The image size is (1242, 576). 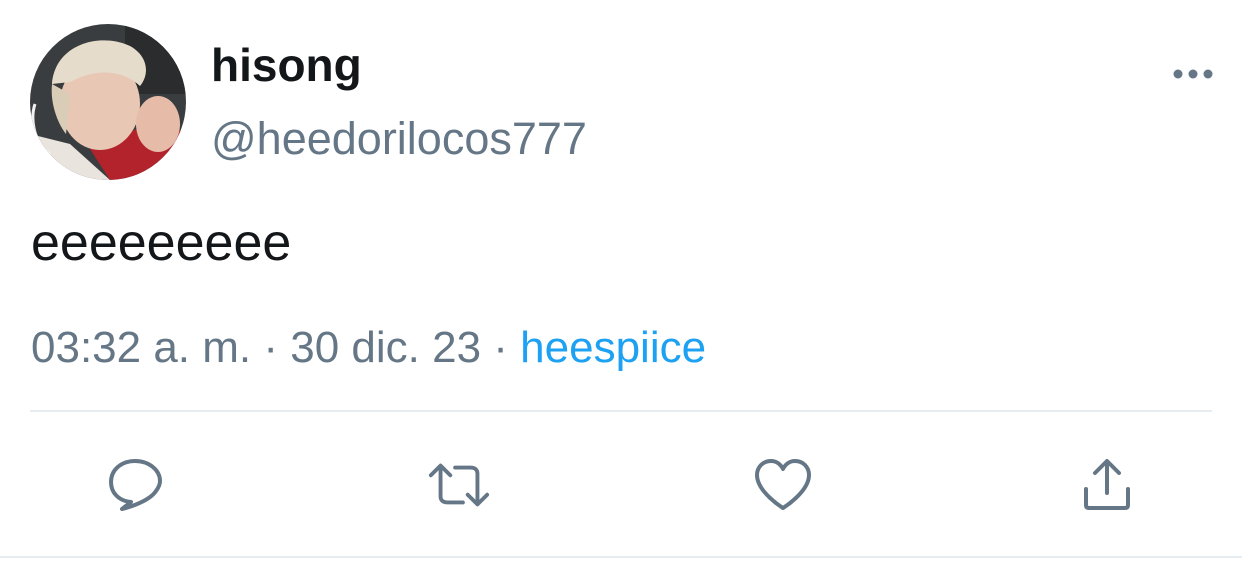 I want to click on reply-button, so click(x=135, y=485).